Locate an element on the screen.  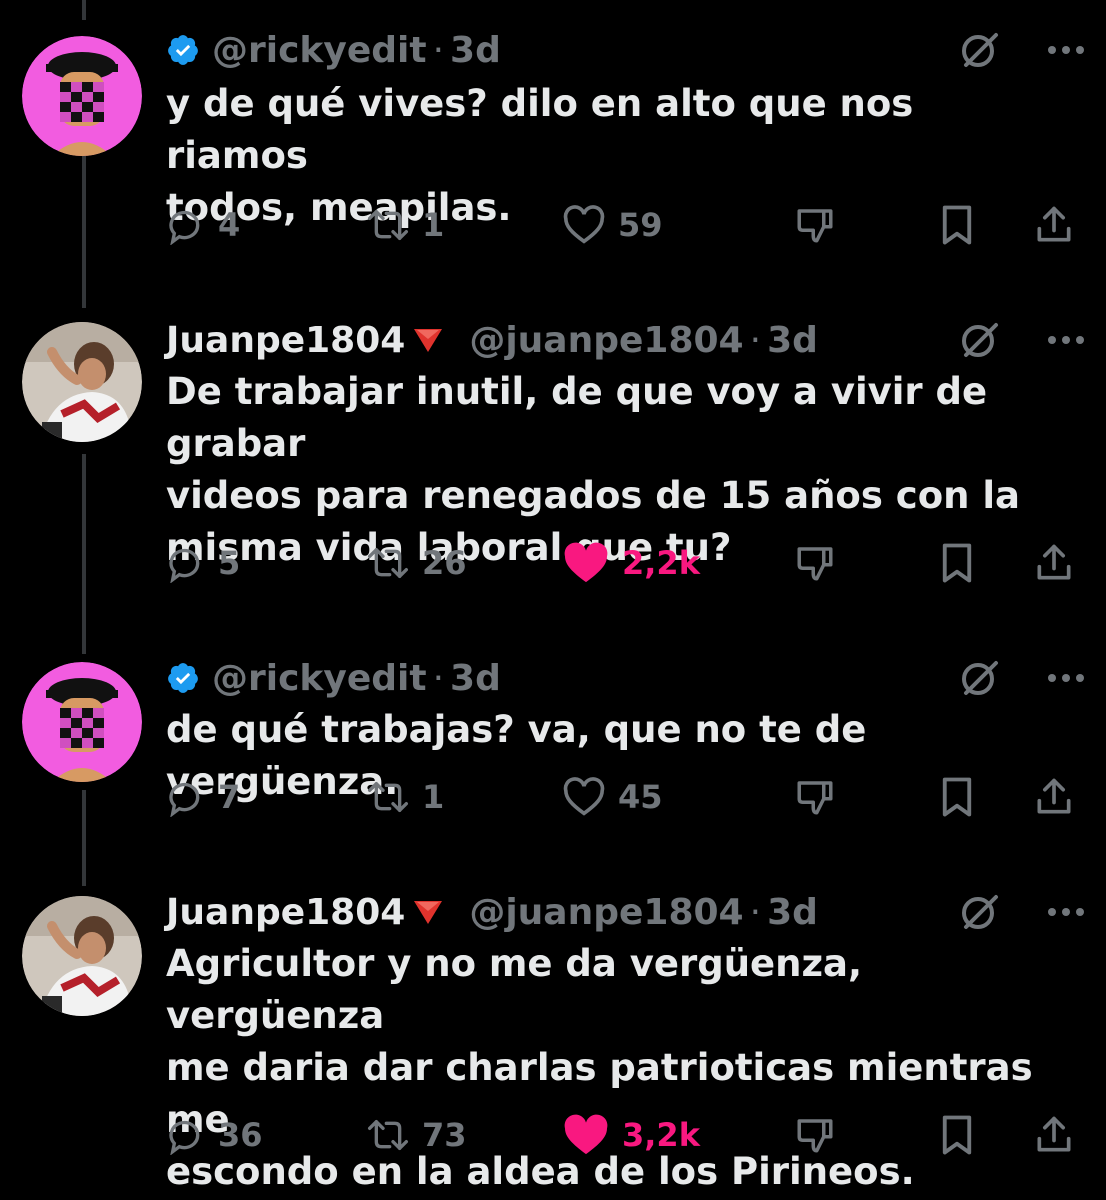
reply-count: 36 is located at coordinates (240, 1135).